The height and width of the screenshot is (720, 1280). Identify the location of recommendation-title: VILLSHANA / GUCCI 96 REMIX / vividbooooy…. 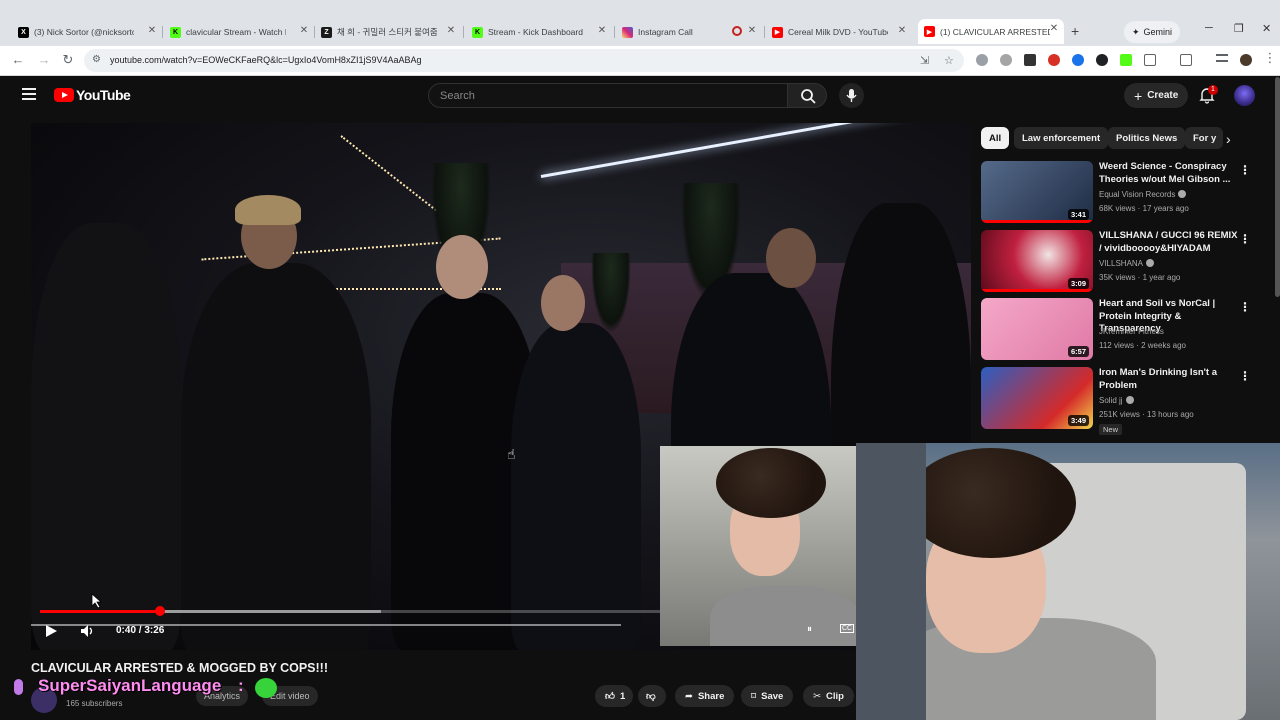
(1169, 242).